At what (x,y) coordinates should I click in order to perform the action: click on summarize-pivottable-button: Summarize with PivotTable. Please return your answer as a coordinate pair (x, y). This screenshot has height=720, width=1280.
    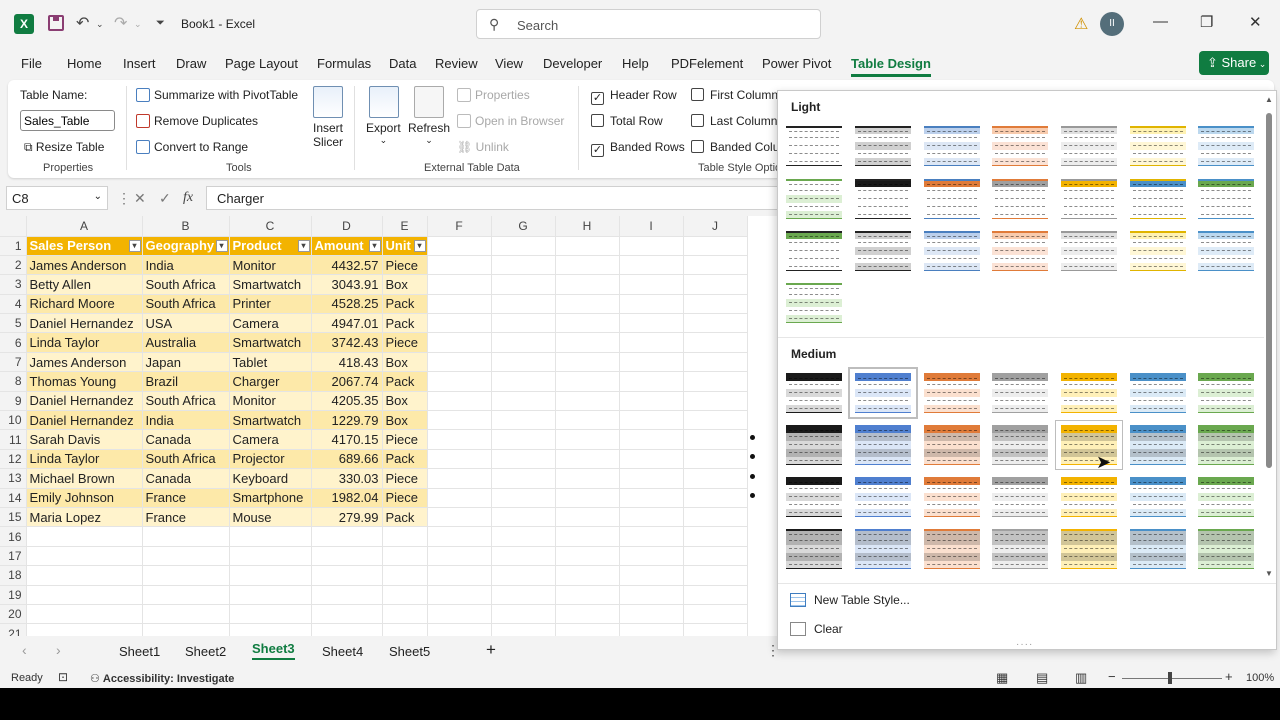
    Looking at the image, I should click on (217, 95).